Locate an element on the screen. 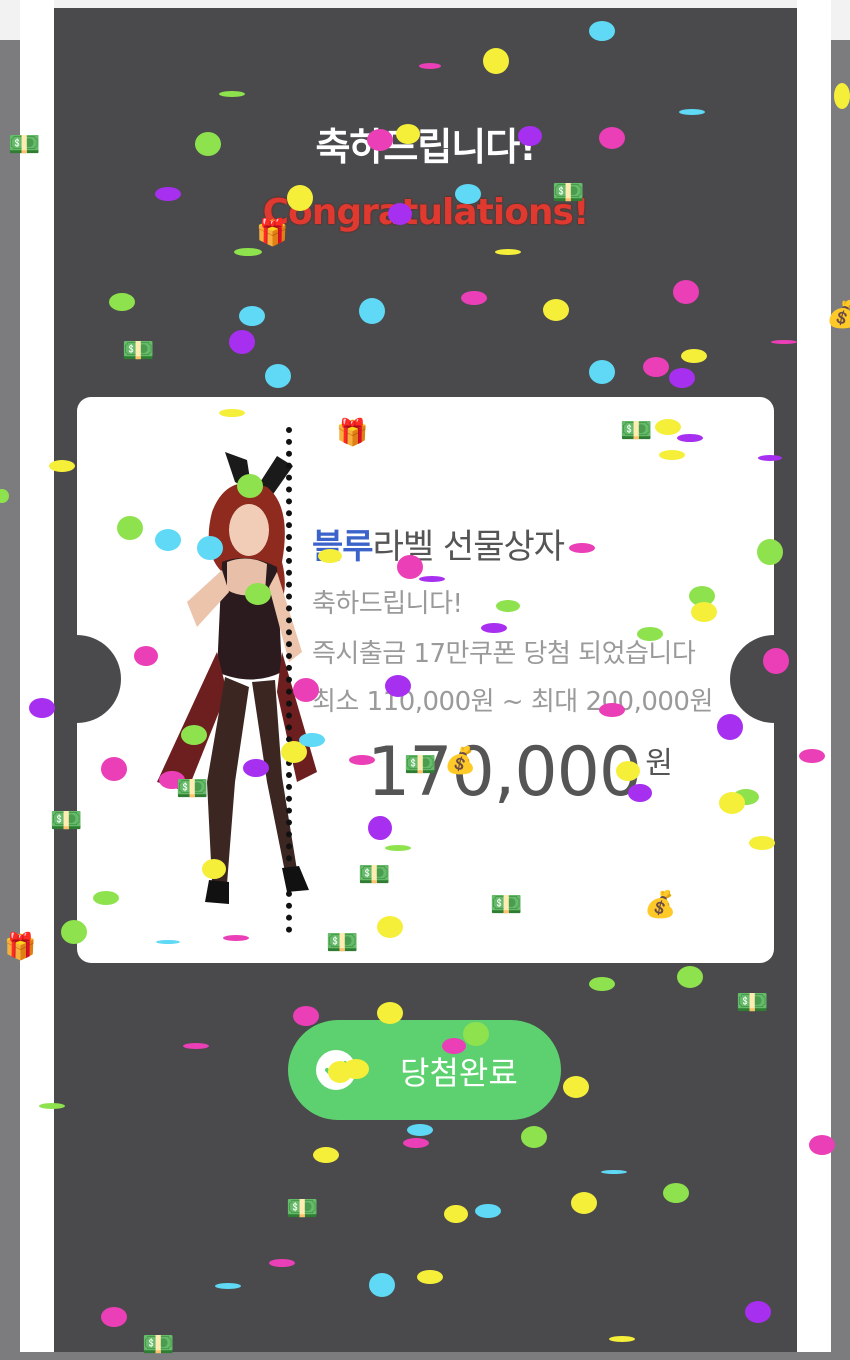 This screenshot has width=850, height=1360. prize-label-rest: 라벨 선물상자 is located at coordinates (468, 547).